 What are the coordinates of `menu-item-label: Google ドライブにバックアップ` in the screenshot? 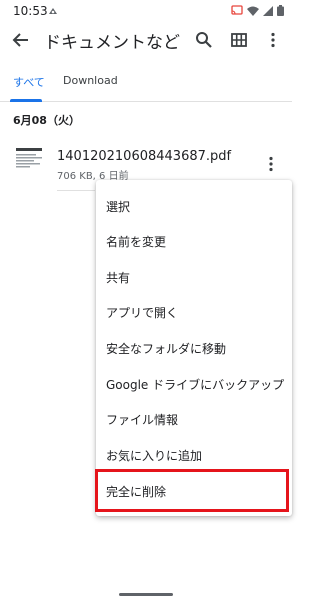 It's located at (195, 385).